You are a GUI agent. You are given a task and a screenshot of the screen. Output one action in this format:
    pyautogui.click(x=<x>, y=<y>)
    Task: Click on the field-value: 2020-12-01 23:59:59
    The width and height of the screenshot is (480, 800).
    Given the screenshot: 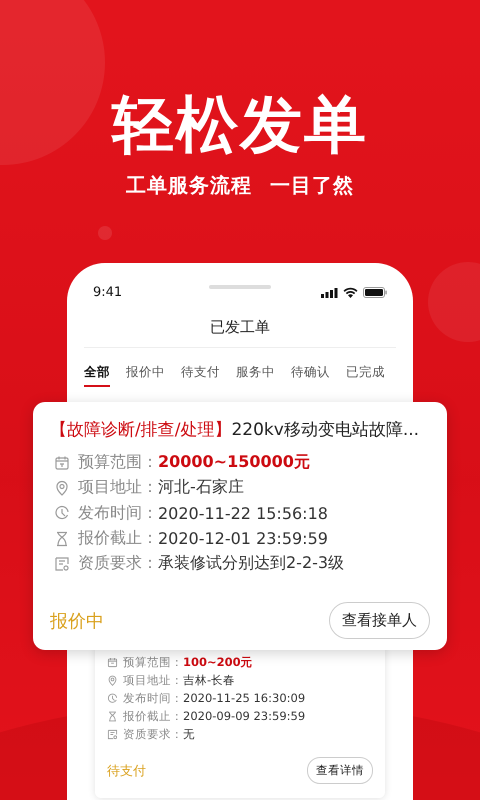 What is the action you would take?
    pyautogui.click(x=243, y=538)
    